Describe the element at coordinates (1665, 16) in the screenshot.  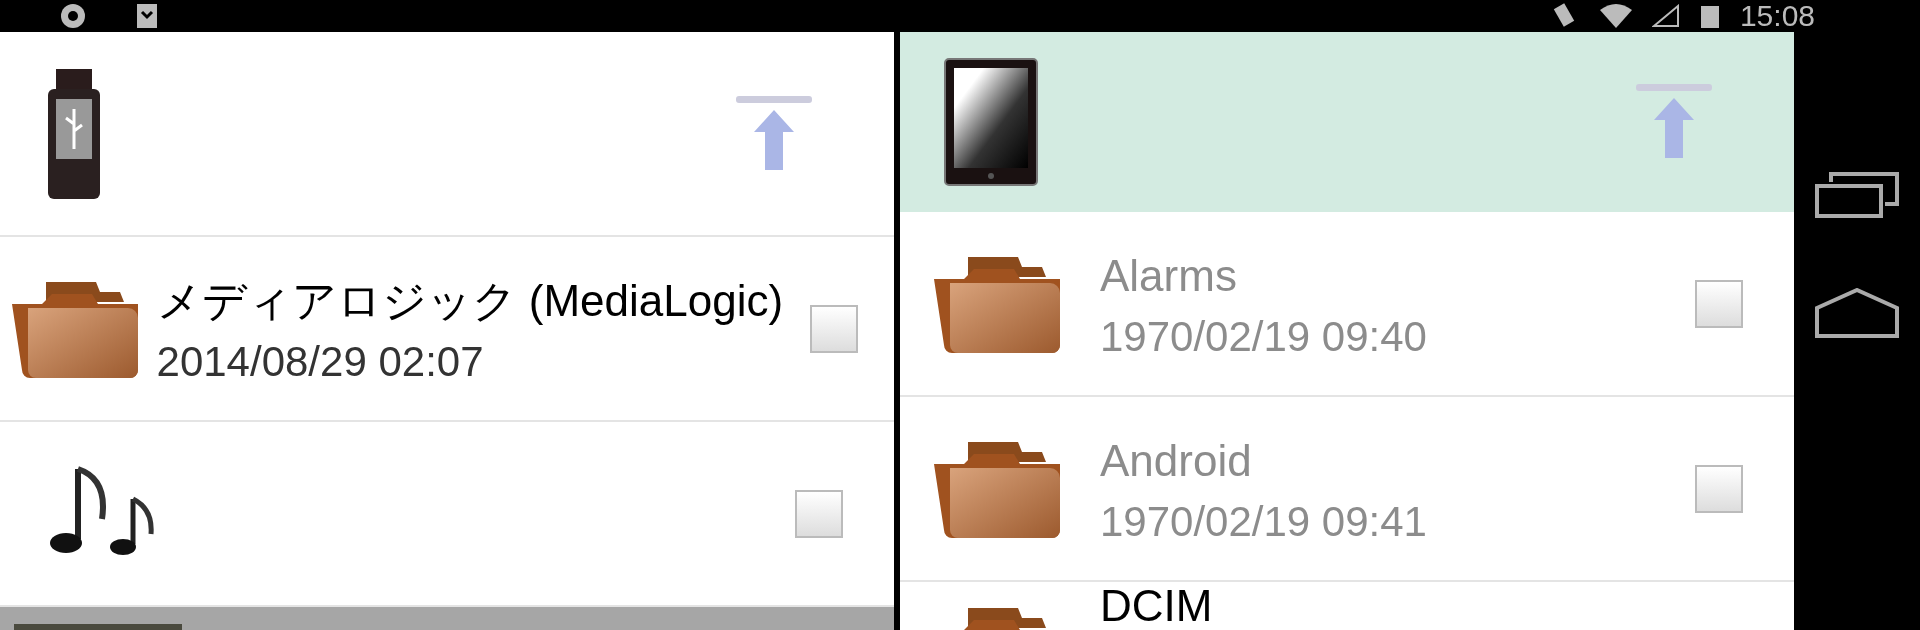
I see `signal-icon` at that location.